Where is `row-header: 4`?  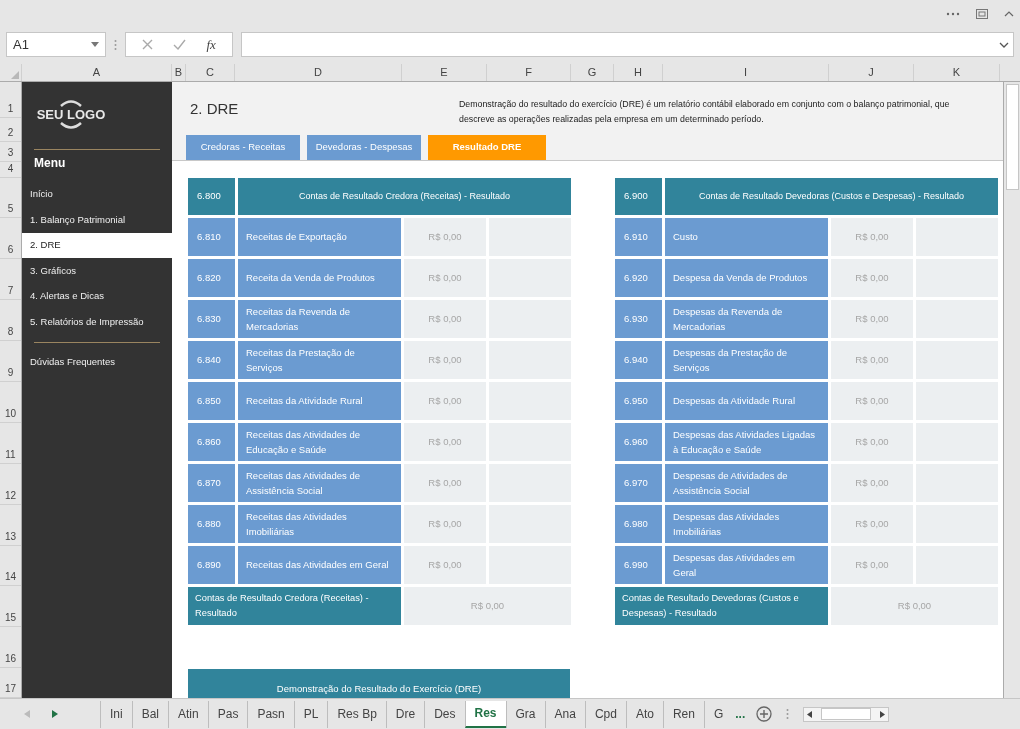 row-header: 4 is located at coordinates (10, 168).